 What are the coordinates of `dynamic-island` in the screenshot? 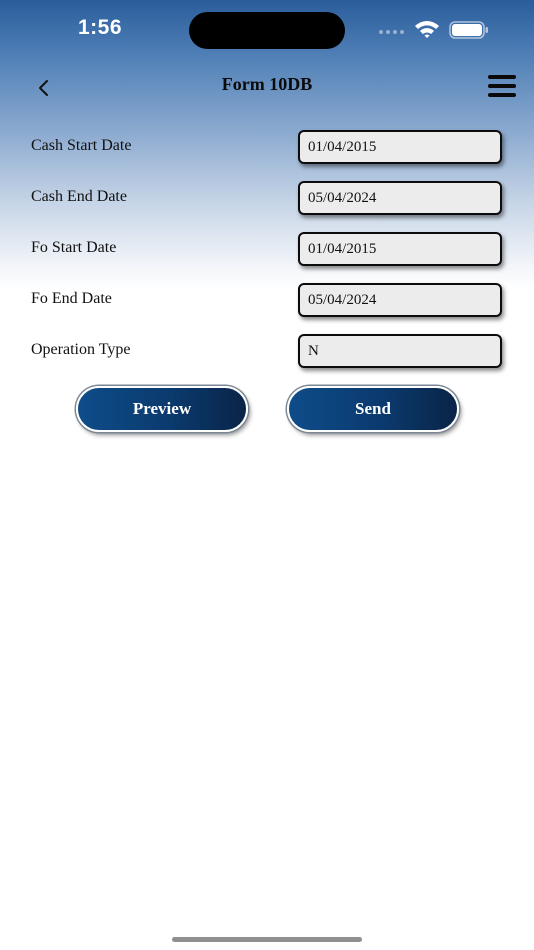 It's located at (267, 30).